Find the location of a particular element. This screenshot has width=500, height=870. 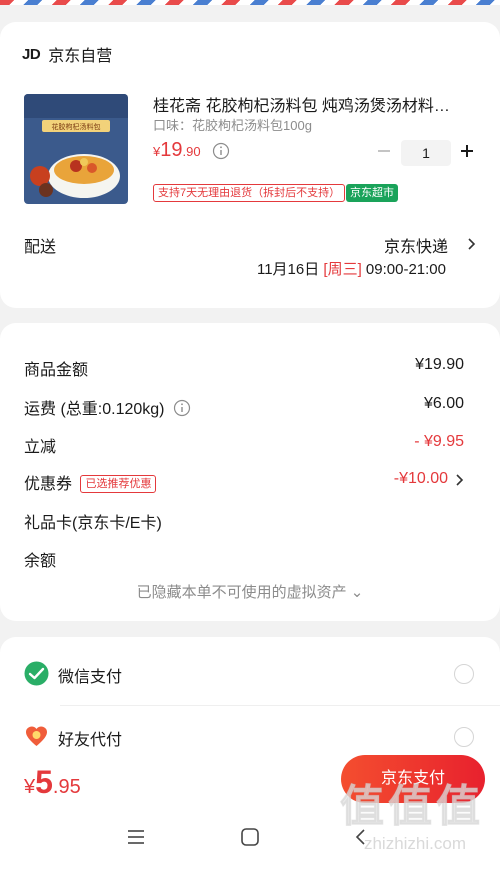

price-info-icon is located at coordinates (221, 151).